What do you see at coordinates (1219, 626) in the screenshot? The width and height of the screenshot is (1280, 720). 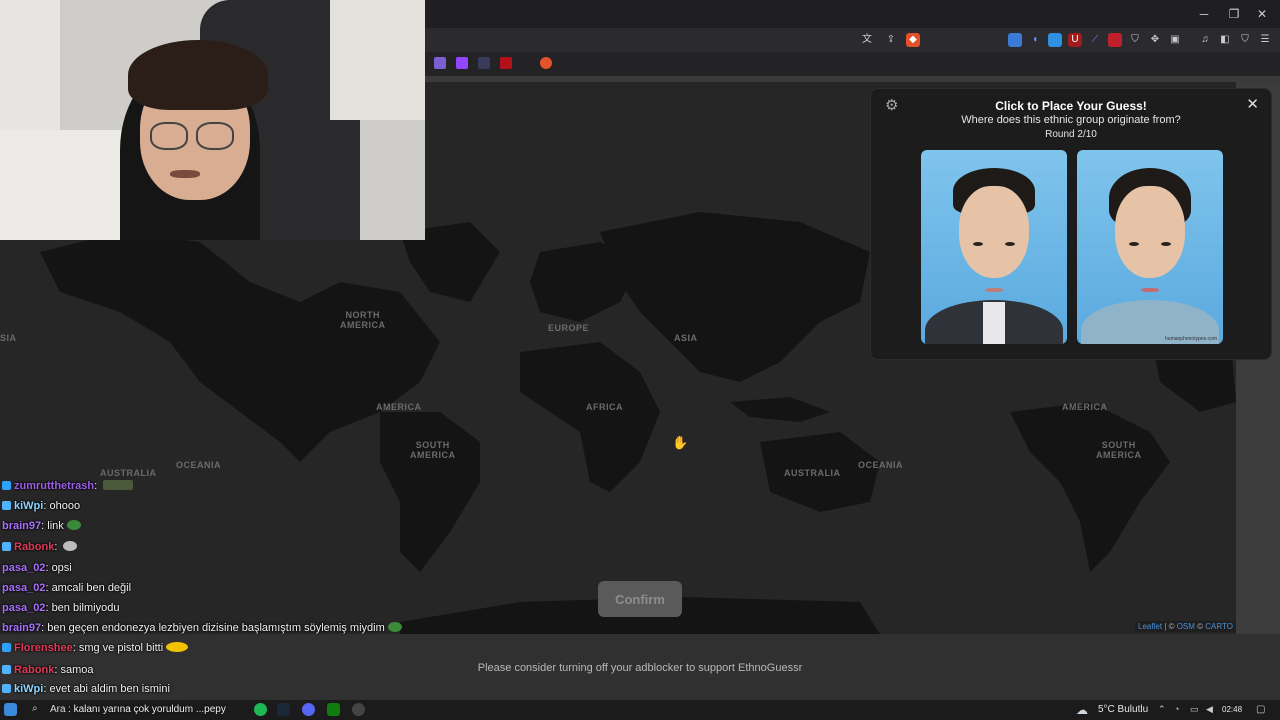 I see `carto-link: CARTO` at bounding box center [1219, 626].